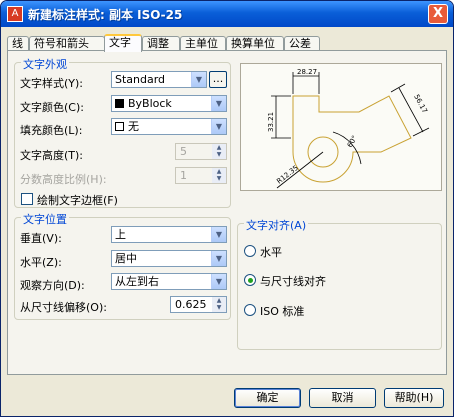  What do you see at coordinates (302, 43) in the screenshot?
I see `tab-tolerances: 公差` at bounding box center [302, 43].